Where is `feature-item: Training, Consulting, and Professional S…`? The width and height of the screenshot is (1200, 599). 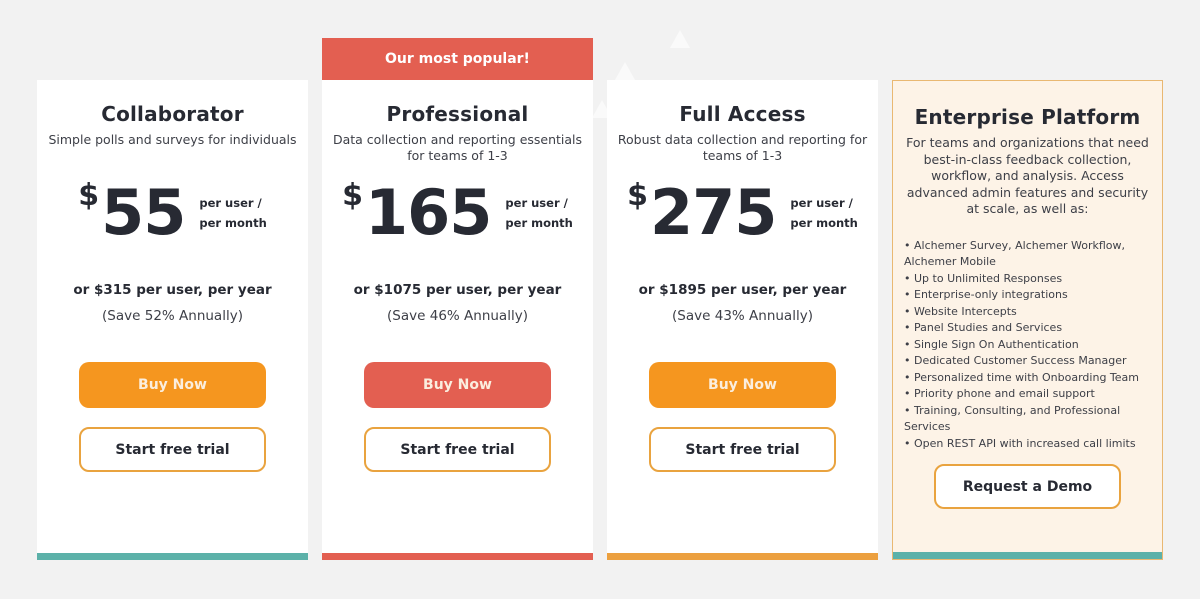 feature-item: Training, Consulting, and Professional S… is located at coordinates (1028, 419).